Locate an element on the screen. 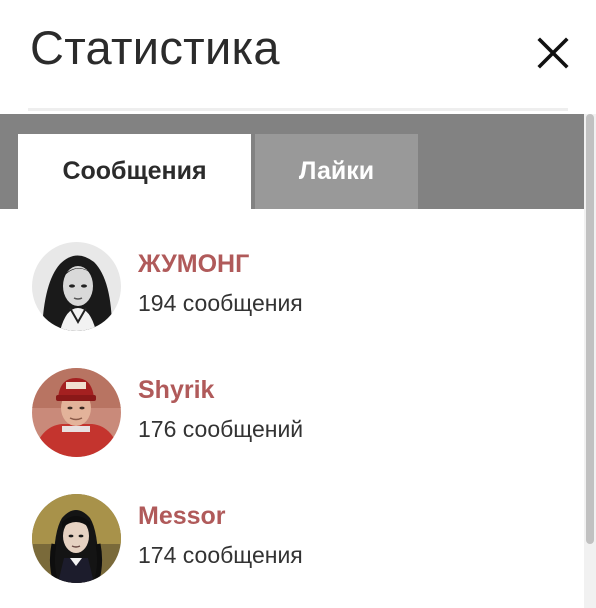 Image resolution: width=596 pixels, height=608 pixels. tab-messages-label: Сообщения is located at coordinates (134, 171).